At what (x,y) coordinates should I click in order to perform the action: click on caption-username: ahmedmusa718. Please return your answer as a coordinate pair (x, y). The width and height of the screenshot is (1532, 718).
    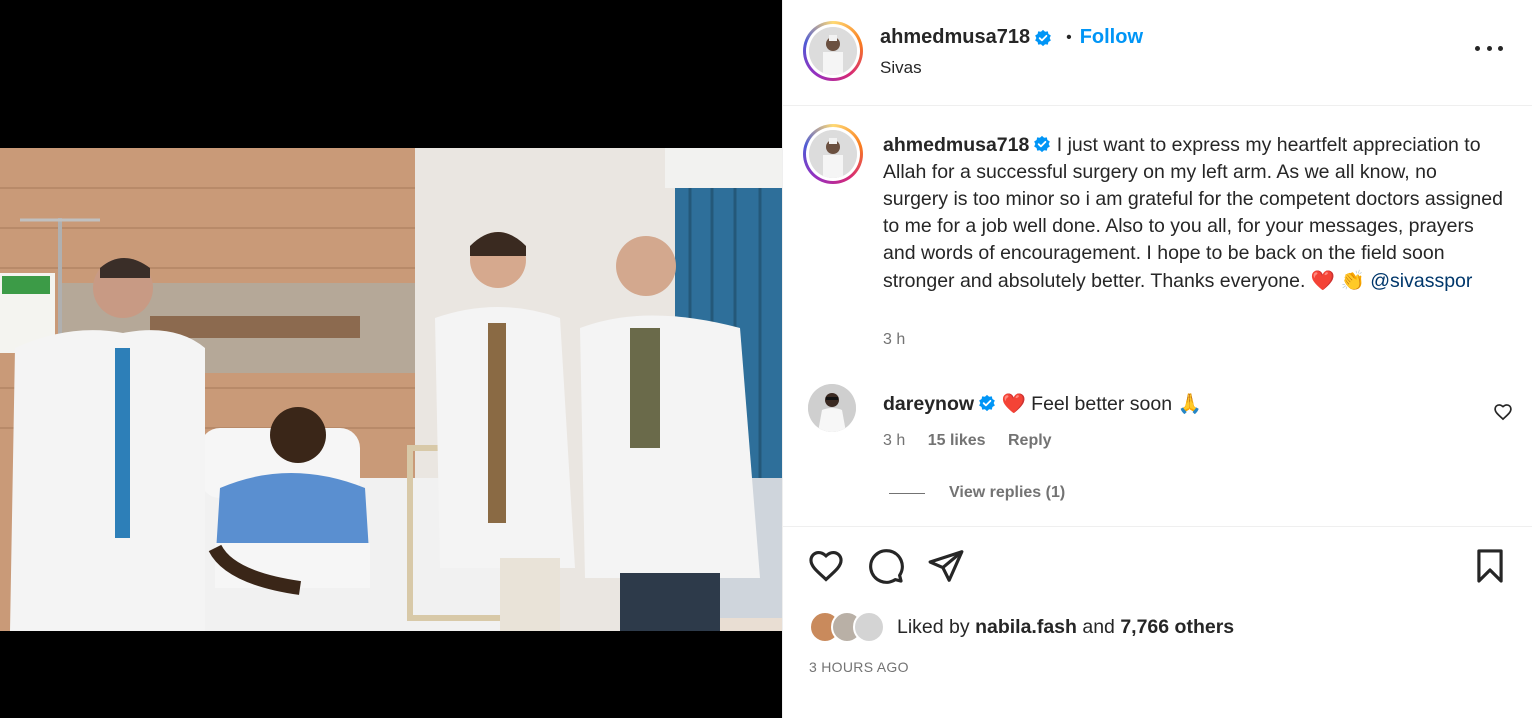
    Looking at the image, I should click on (956, 145).